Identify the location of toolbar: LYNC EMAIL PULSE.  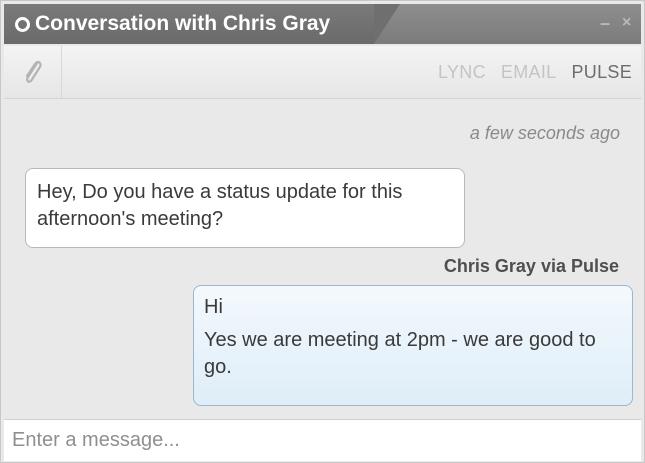
(322, 72).